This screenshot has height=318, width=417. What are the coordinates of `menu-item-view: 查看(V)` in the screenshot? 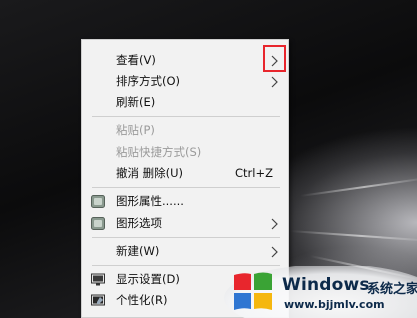 It's located at (185, 60).